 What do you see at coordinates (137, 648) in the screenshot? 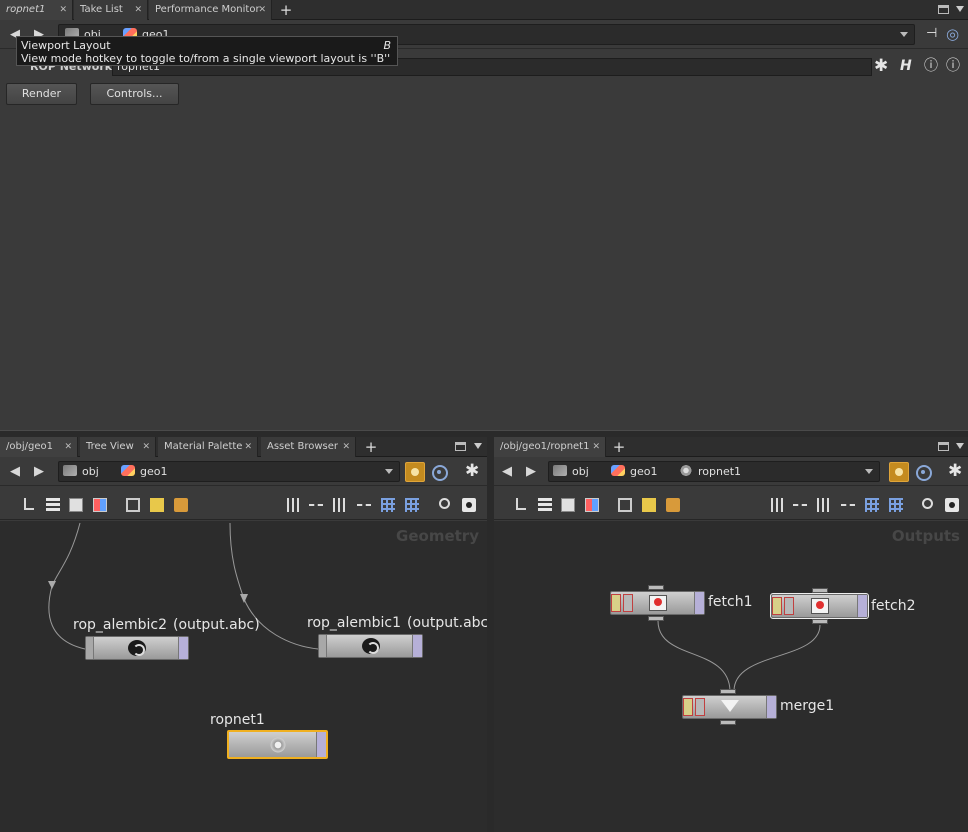
I see `rop-alembic2-node` at bounding box center [137, 648].